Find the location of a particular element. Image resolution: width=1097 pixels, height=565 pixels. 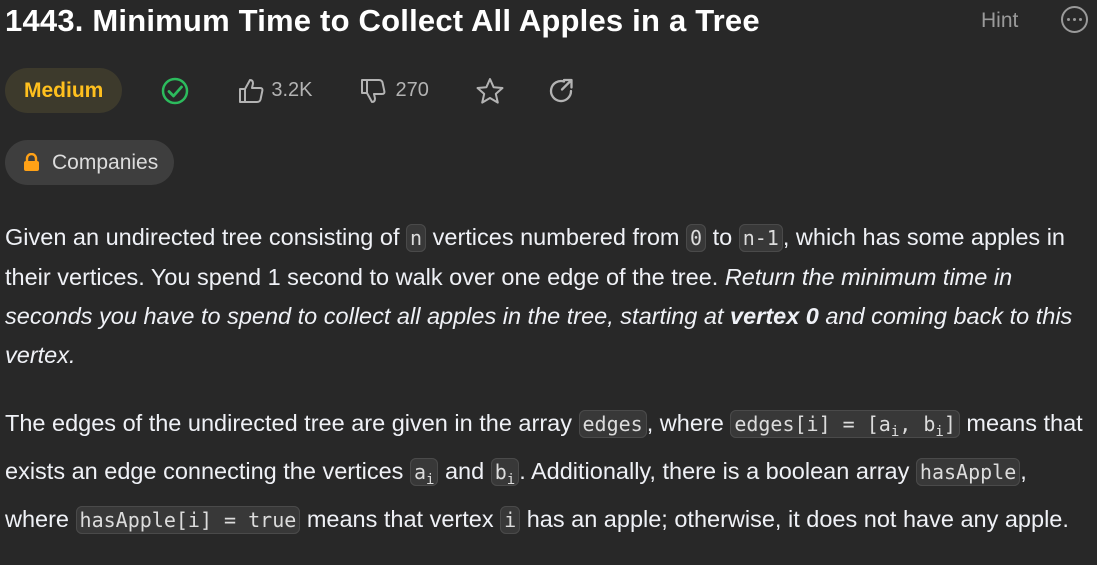

inline-code: bi is located at coordinates (505, 473).